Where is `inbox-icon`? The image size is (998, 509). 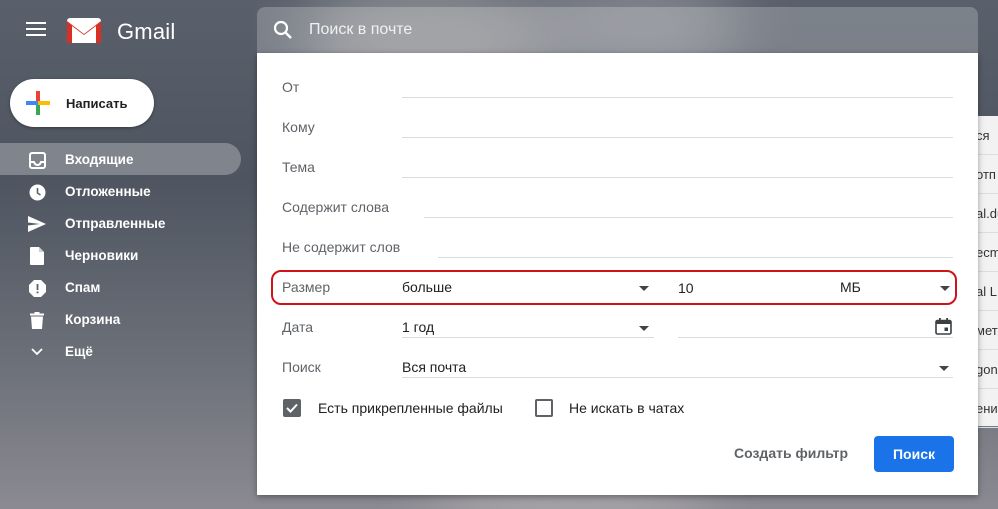 inbox-icon is located at coordinates (37, 160).